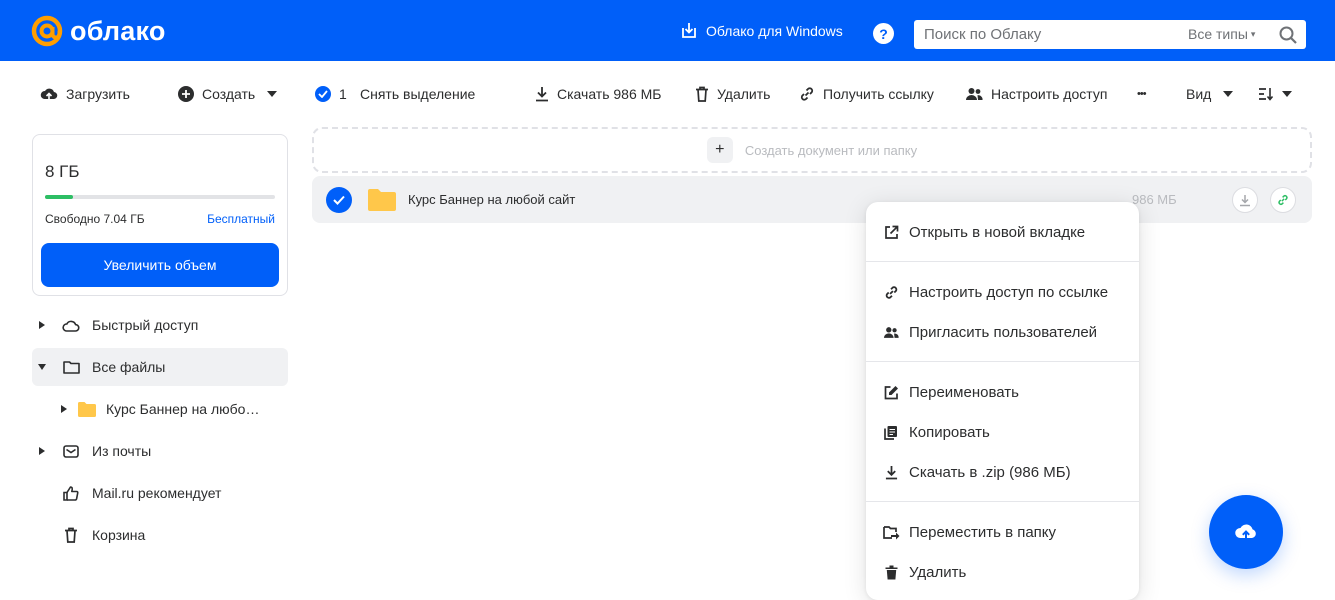  I want to click on sidebar-item-label: Из почты, so click(122, 451).